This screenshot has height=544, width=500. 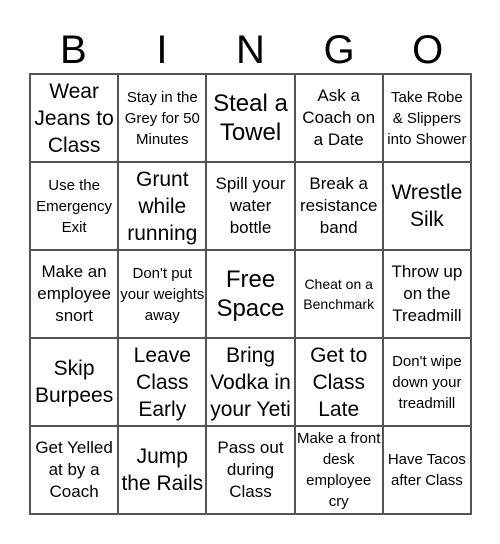 I want to click on cell-text: Get Yelled at by a Coach, so click(x=74, y=469).